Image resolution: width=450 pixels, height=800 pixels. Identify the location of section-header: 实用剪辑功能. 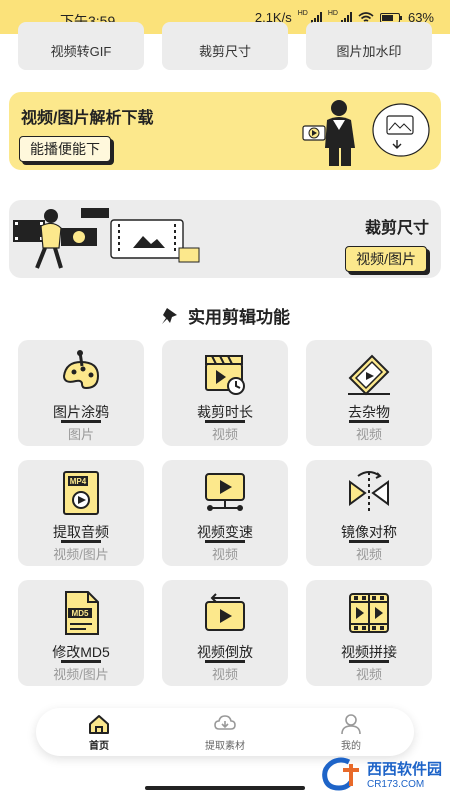
(225, 315).